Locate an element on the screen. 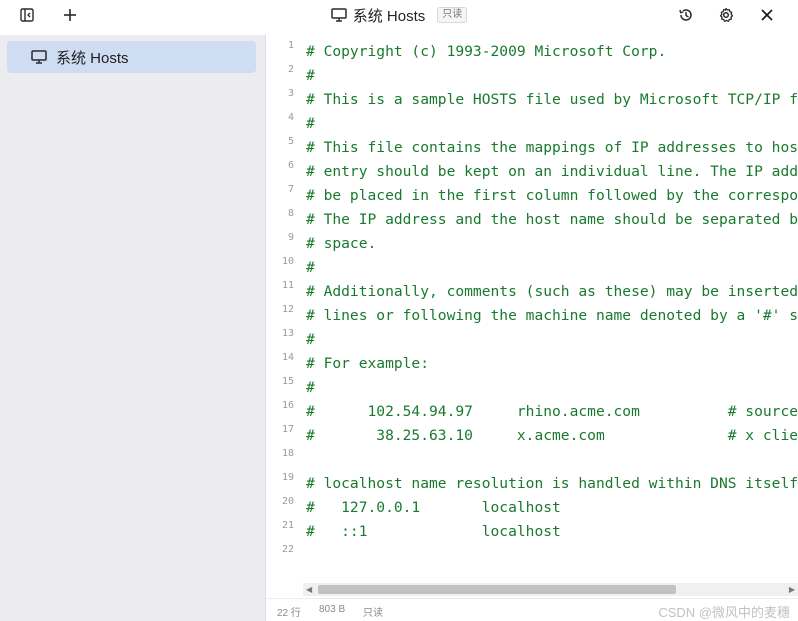  window-title: 系统 Hosts is located at coordinates (389, 16).